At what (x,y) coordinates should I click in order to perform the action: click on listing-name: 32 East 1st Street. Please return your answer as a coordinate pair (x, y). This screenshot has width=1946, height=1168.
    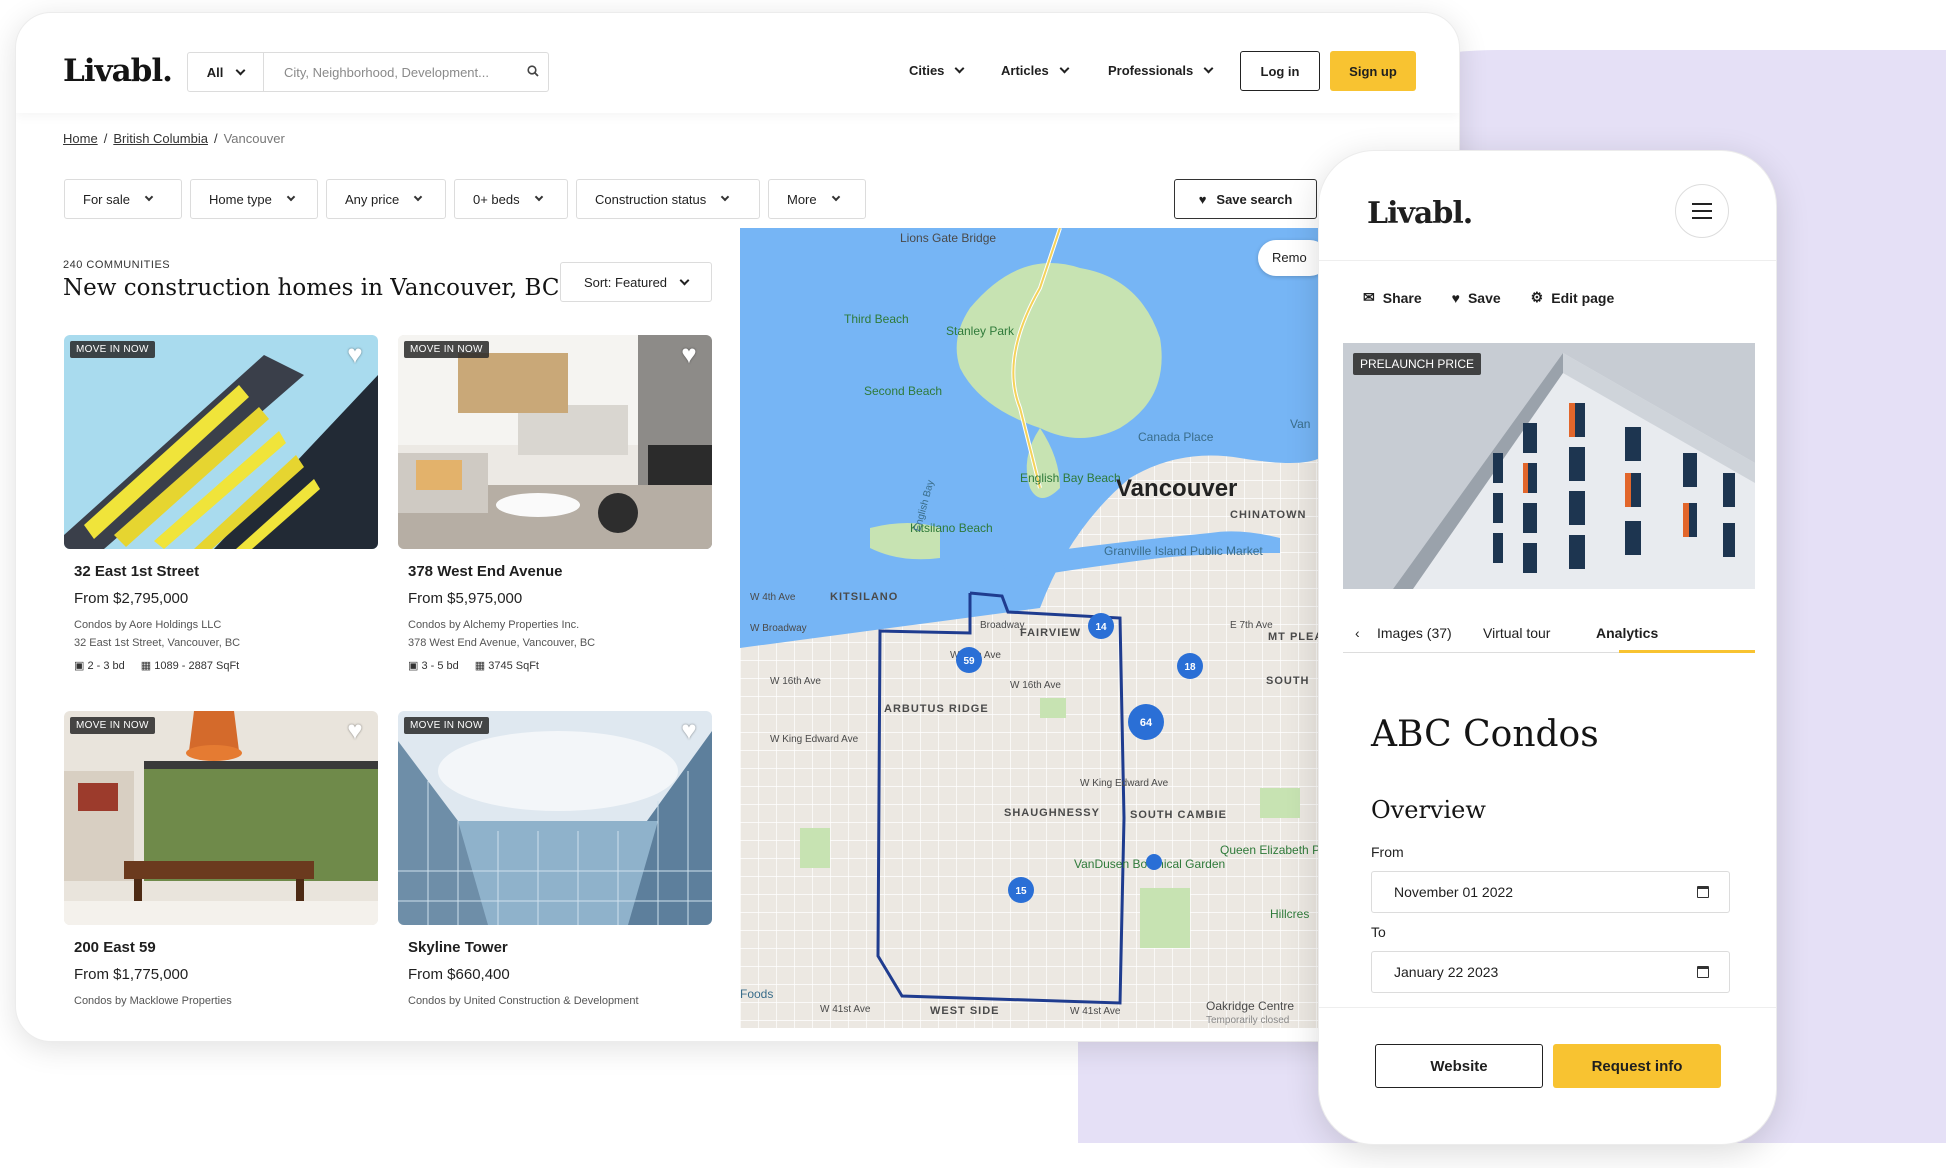
    Looking at the image, I should click on (226, 571).